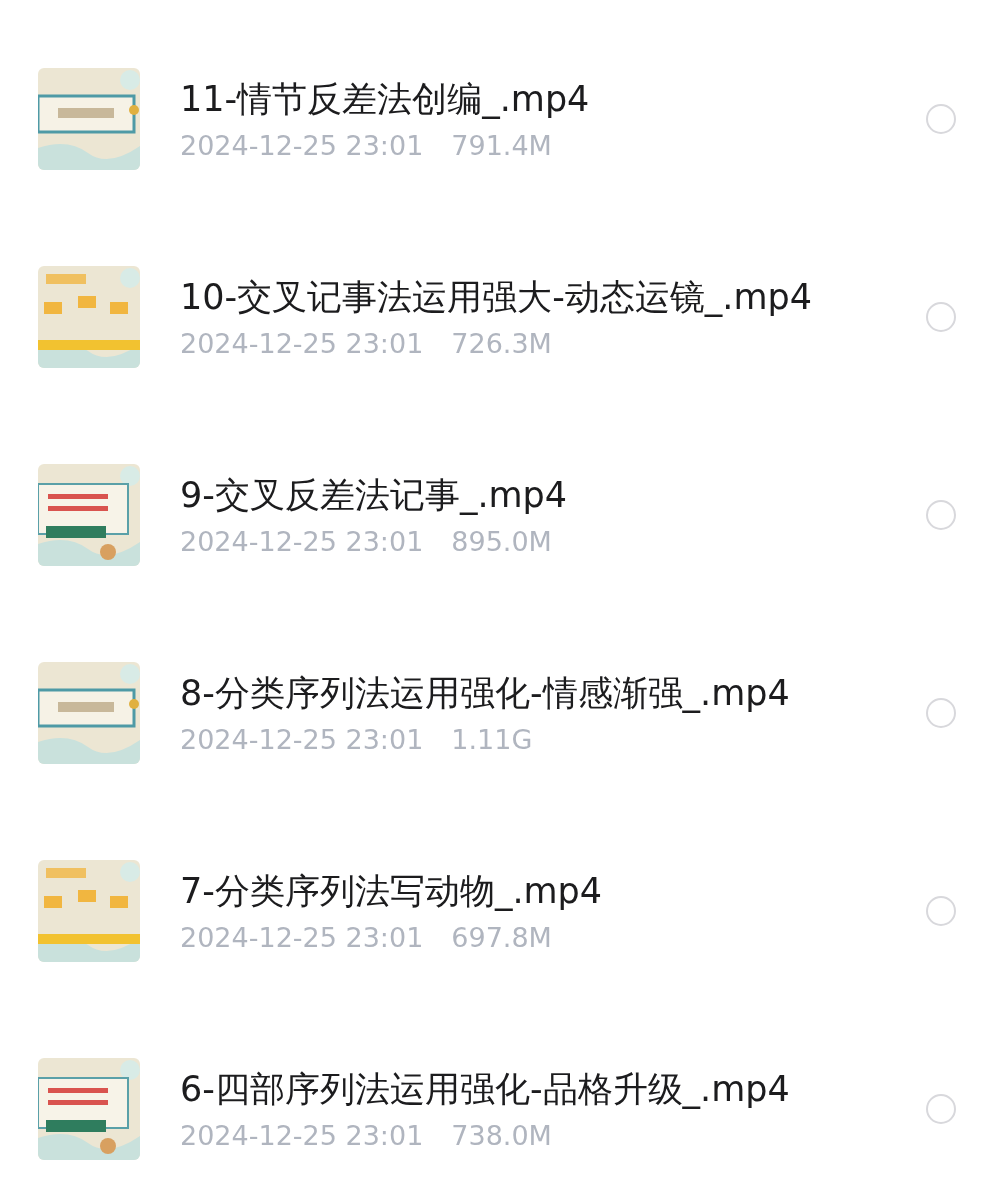 Image resolution: width=998 pixels, height=1200 pixels. Describe the element at coordinates (392, 891) in the screenshot. I see `file-name: 7-分类序列法写动物_.mp4` at that location.